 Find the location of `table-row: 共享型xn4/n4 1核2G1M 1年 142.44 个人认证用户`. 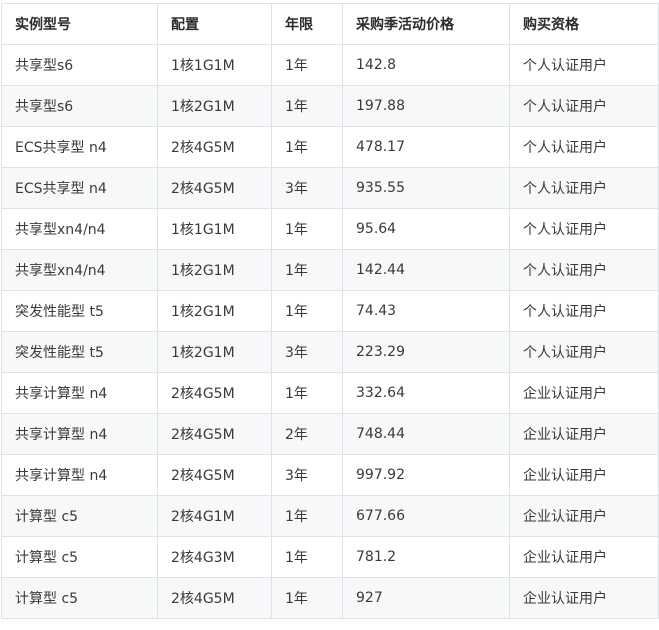

table-row: 共享型xn4/n4 1核2G1M 1年 142.44 个人认证用户 is located at coordinates (330, 270).